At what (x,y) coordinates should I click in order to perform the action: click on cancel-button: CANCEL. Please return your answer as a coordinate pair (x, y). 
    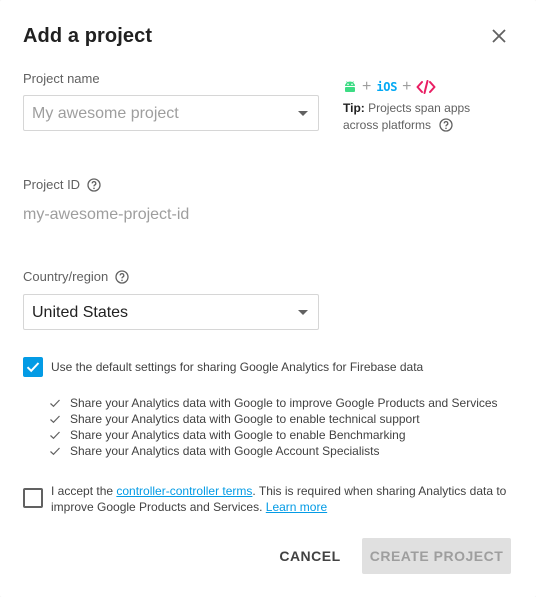
    Looking at the image, I should click on (310, 556).